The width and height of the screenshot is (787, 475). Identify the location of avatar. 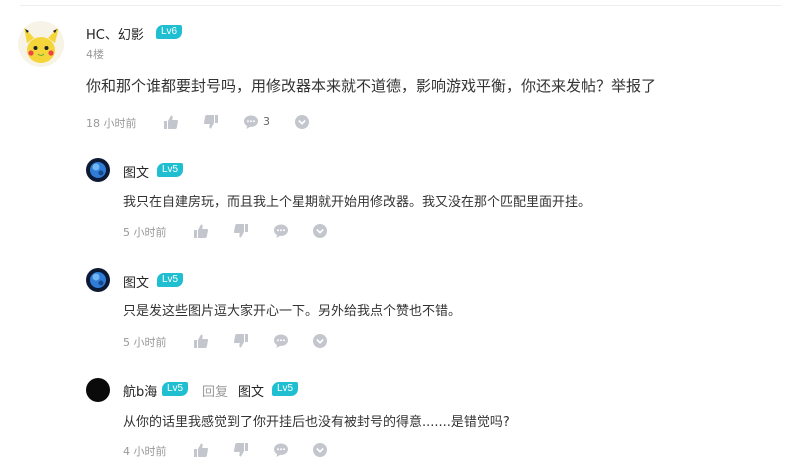
(41, 44).